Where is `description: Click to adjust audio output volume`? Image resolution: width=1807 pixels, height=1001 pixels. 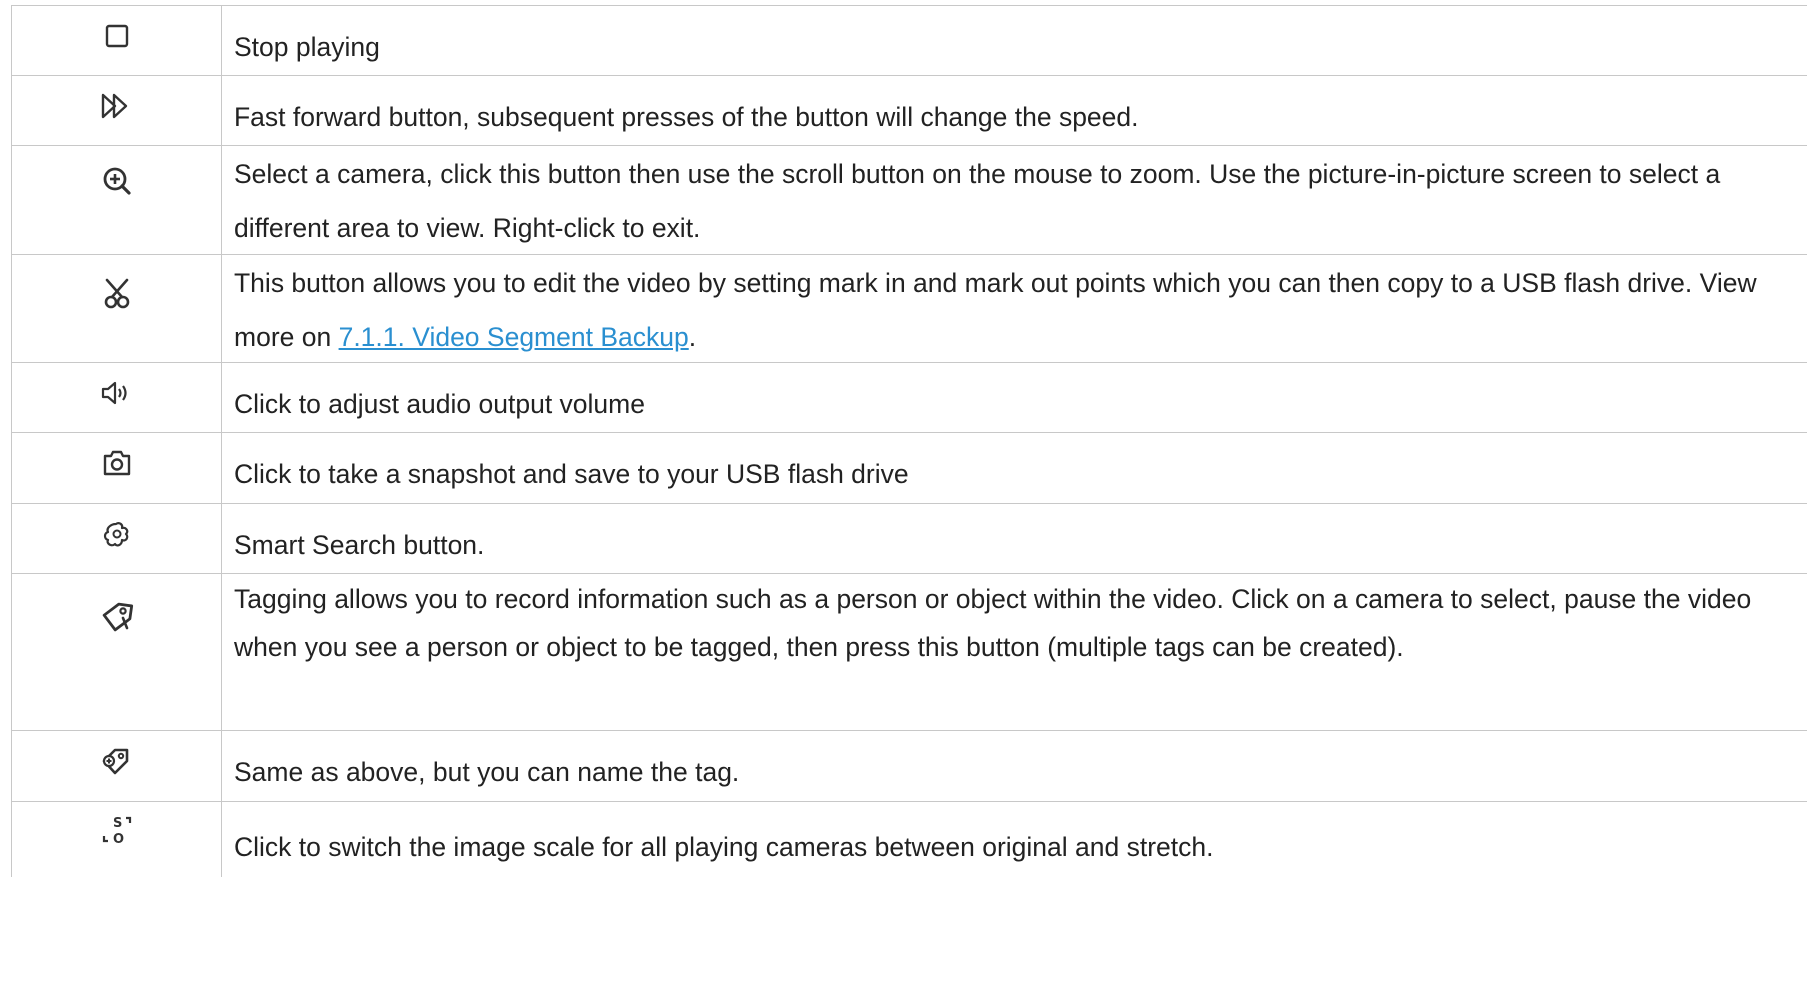
description: Click to adjust audio output volume is located at coordinates (439, 404).